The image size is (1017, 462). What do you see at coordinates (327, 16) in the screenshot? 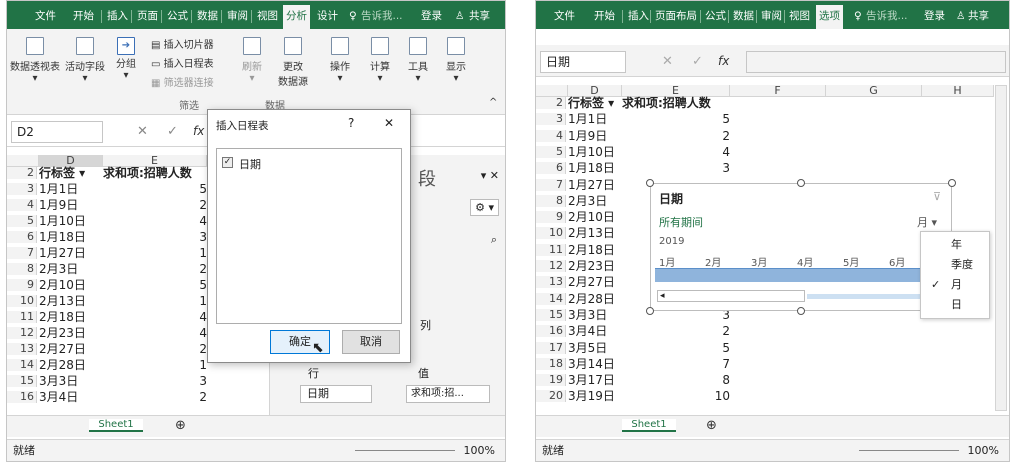
I see `tab-design: 设计` at bounding box center [327, 16].